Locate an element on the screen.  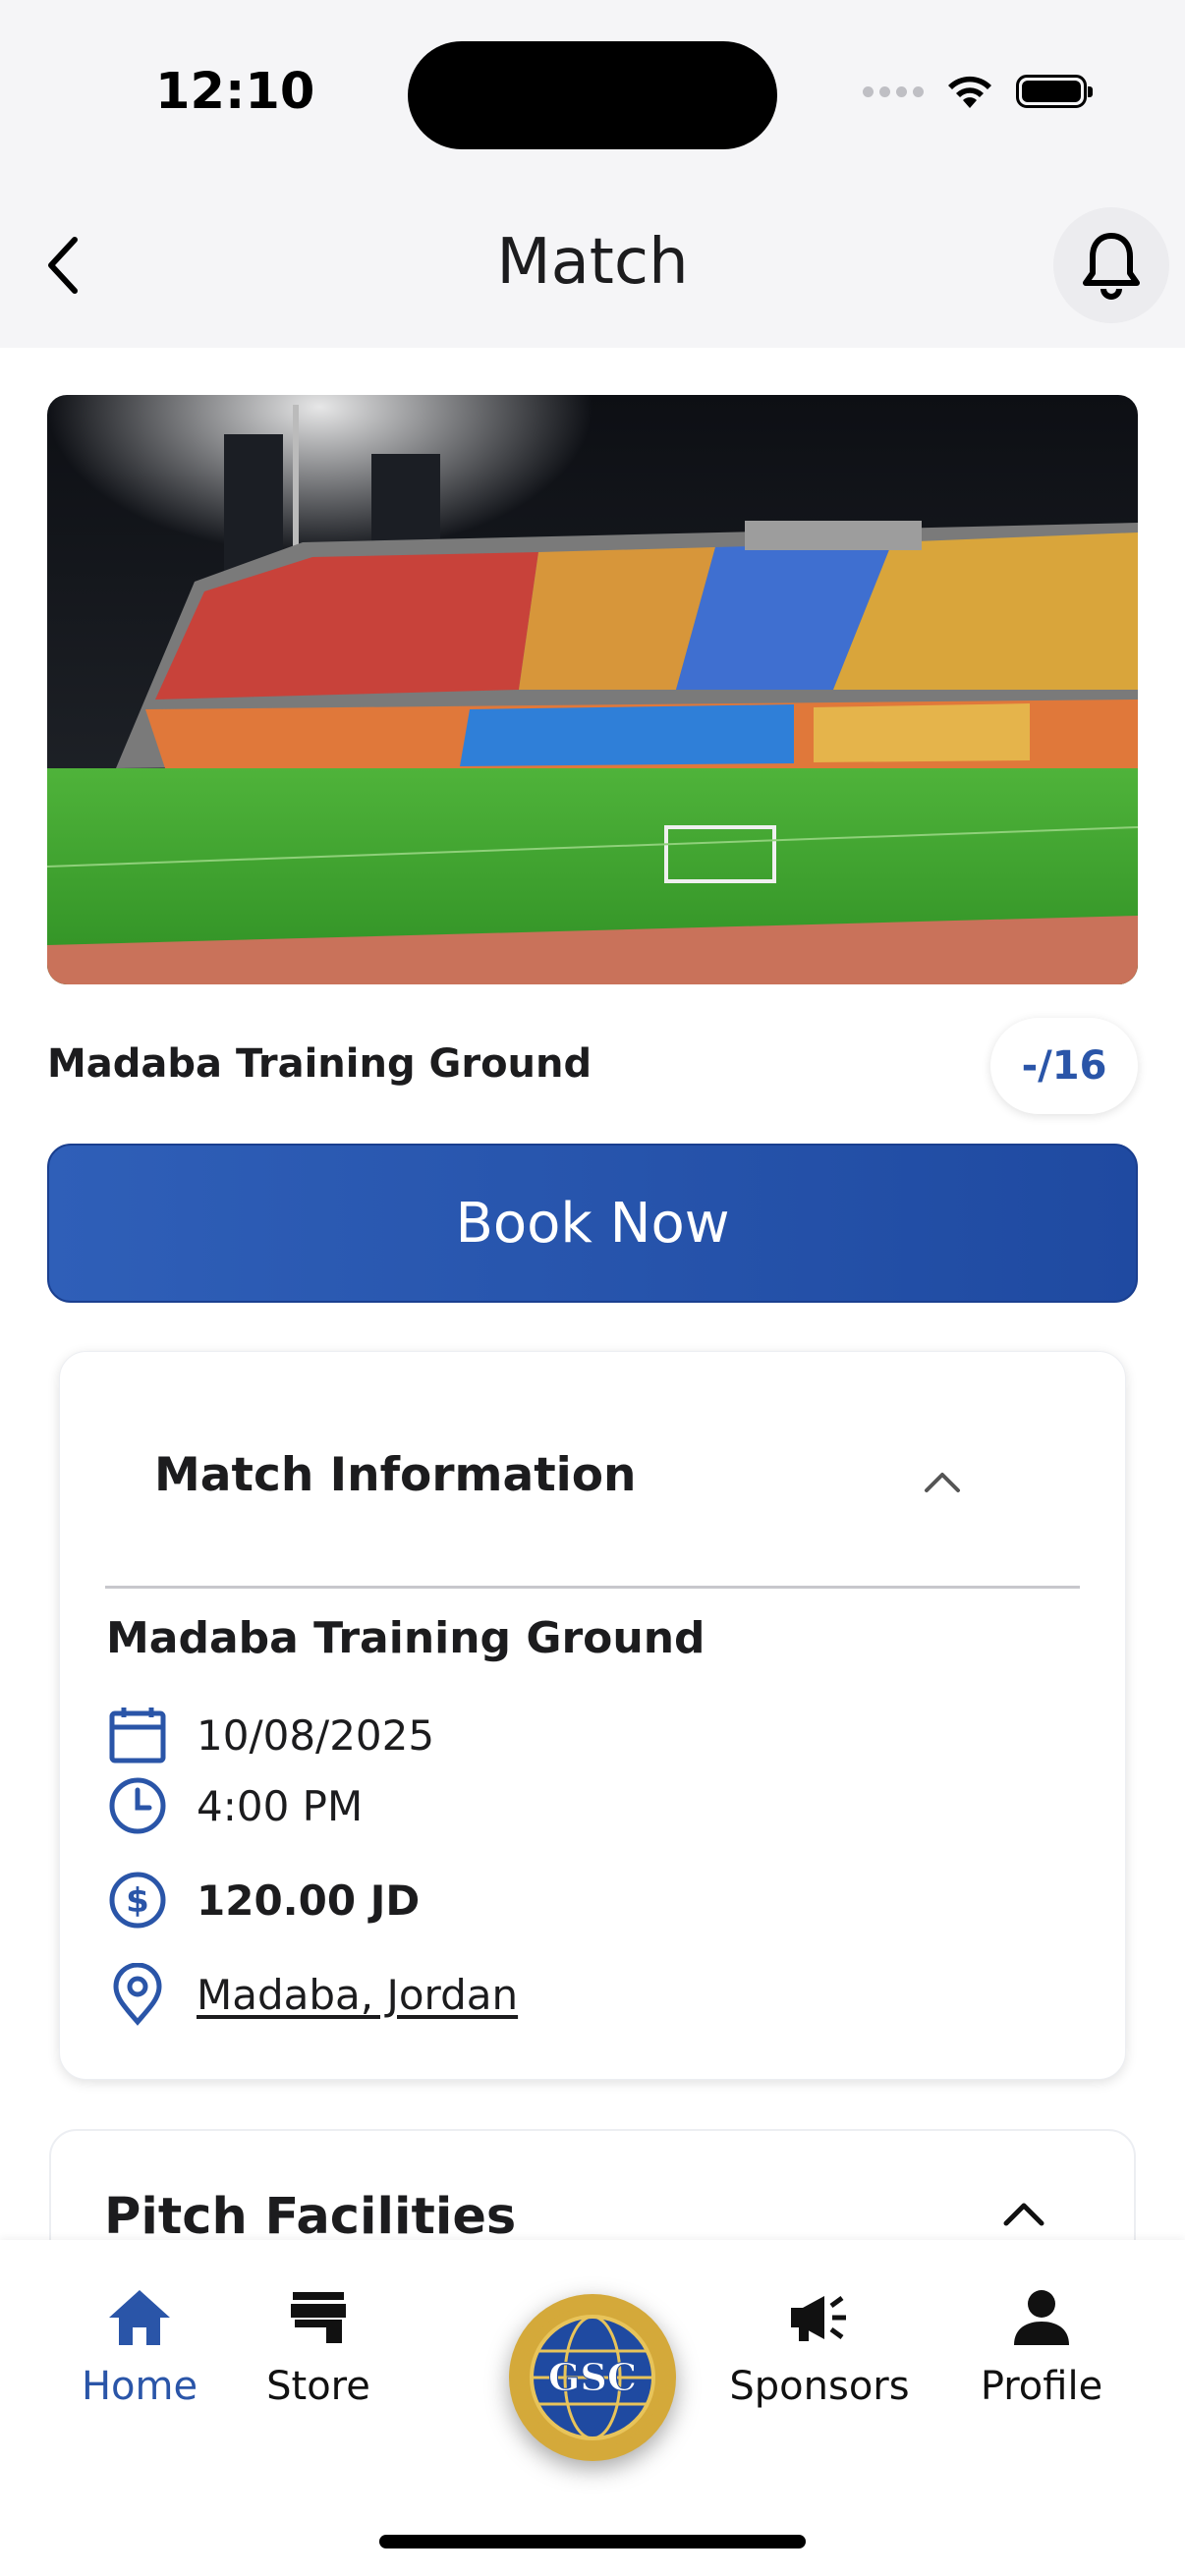
match-venue-name: Madaba Training Ground is located at coordinates (406, 1638).